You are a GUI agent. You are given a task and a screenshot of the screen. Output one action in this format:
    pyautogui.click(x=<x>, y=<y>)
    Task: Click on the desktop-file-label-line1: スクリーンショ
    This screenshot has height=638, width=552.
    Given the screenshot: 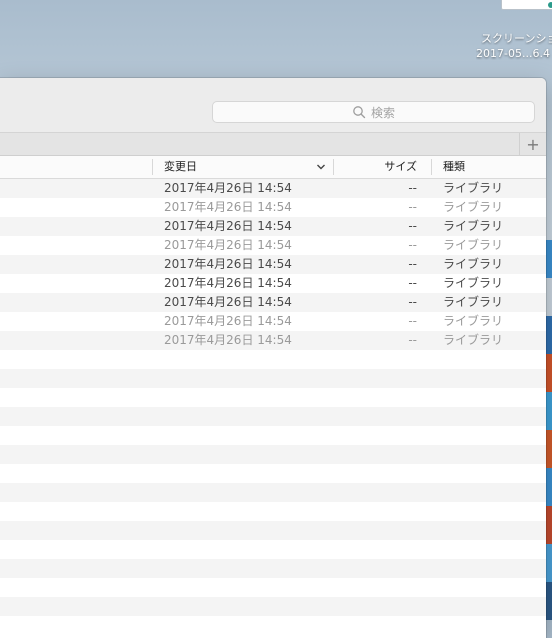 What is the action you would take?
    pyautogui.click(x=516, y=38)
    